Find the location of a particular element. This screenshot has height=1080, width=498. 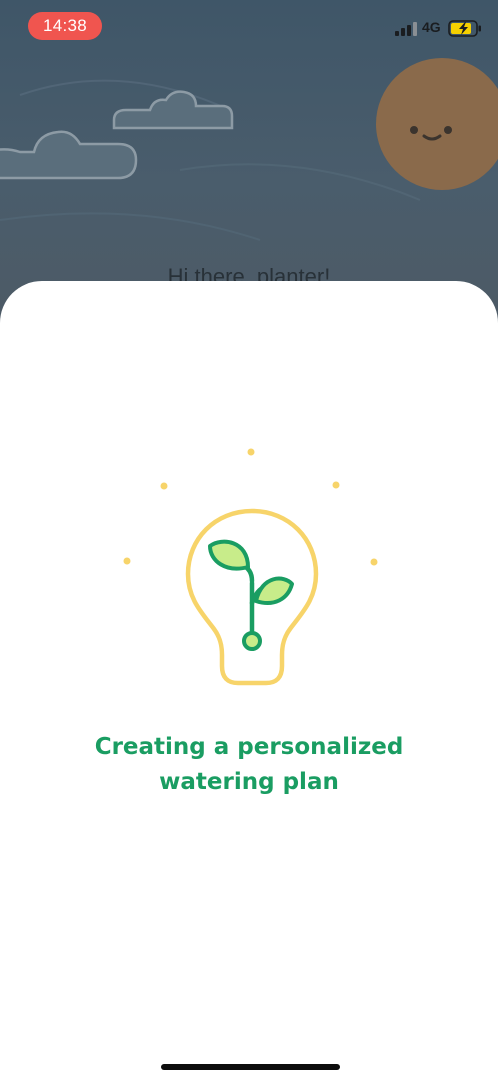

loading-message-line2: watering plan is located at coordinates (249, 782).